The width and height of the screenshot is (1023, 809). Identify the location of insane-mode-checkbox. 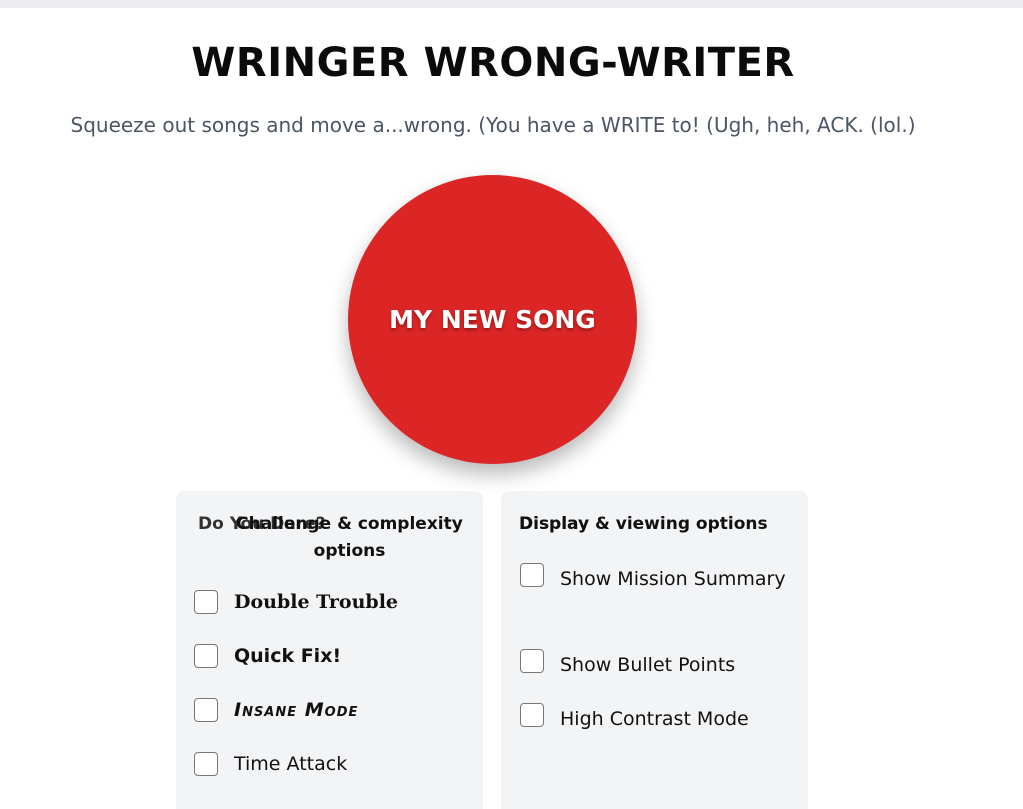
(206, 710).